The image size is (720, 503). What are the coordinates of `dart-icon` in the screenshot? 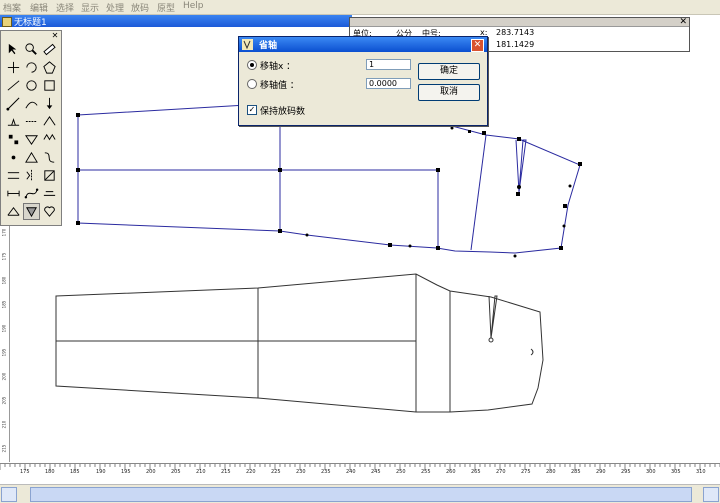 It's located at (49, 121).